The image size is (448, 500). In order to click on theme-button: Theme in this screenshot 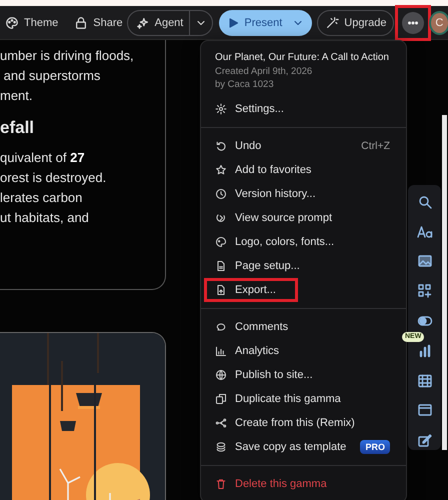, I will do `click(31, 23)`.